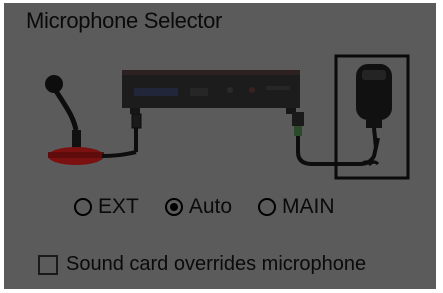  I want to click on panel-title: Microphone Selector, so click(124, 20).